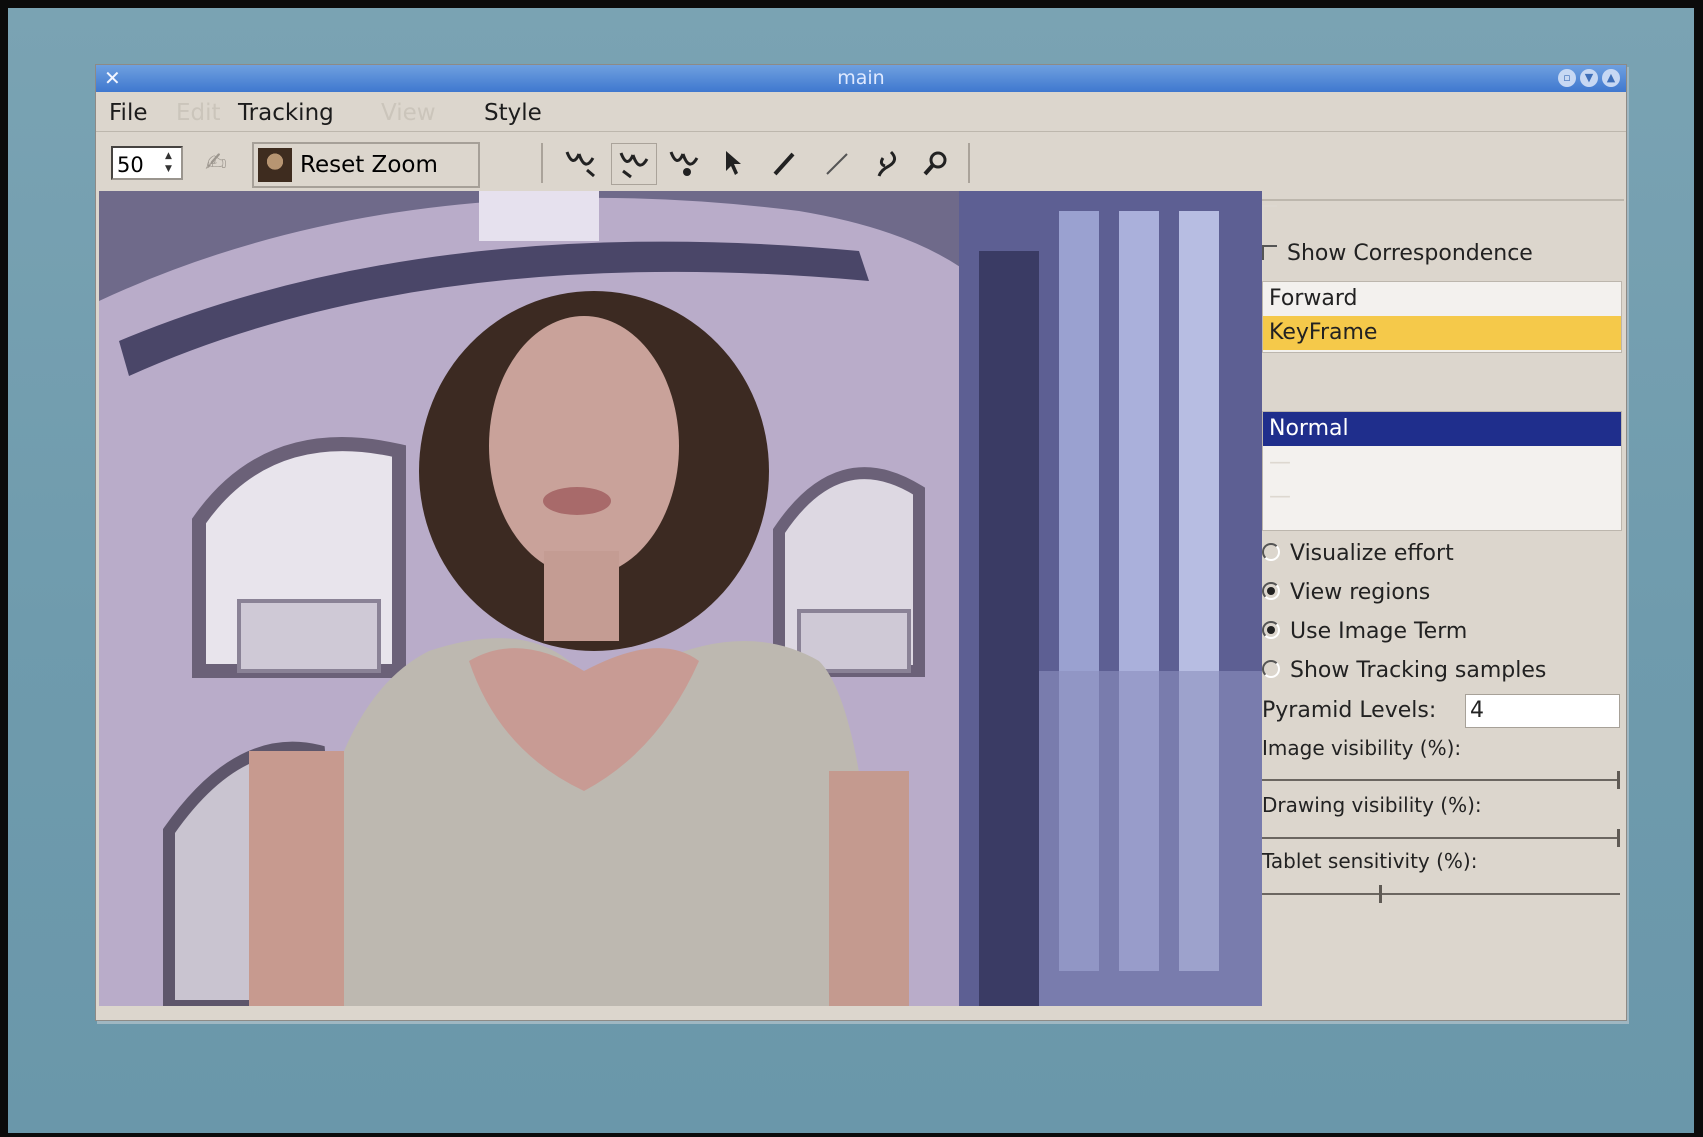 The height and width of the screenshot is (1137, 1703). I want to click on list-item-normal: Normal, so click(1442, 429).